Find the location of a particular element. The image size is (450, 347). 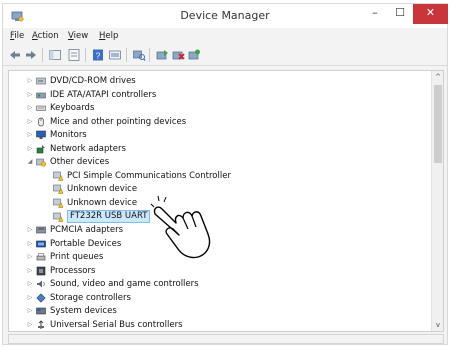

pointing-hand-cursor-icon is located at coordinates (180, 227).